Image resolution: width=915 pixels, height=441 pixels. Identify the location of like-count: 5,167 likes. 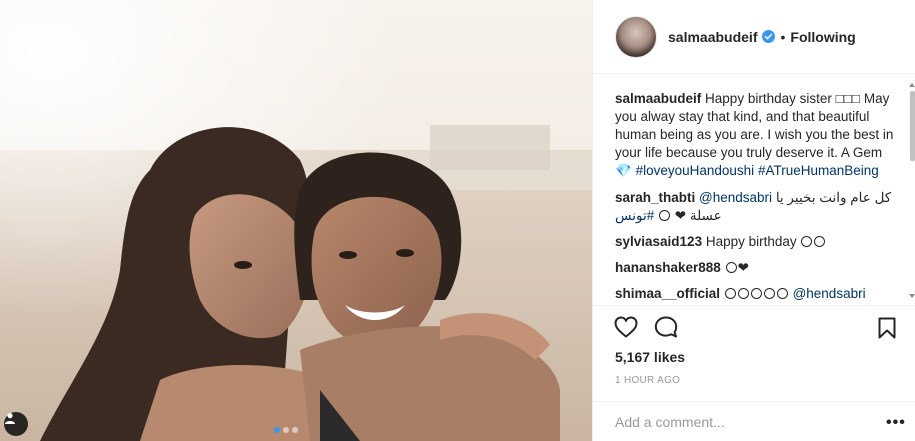
(650, 357).